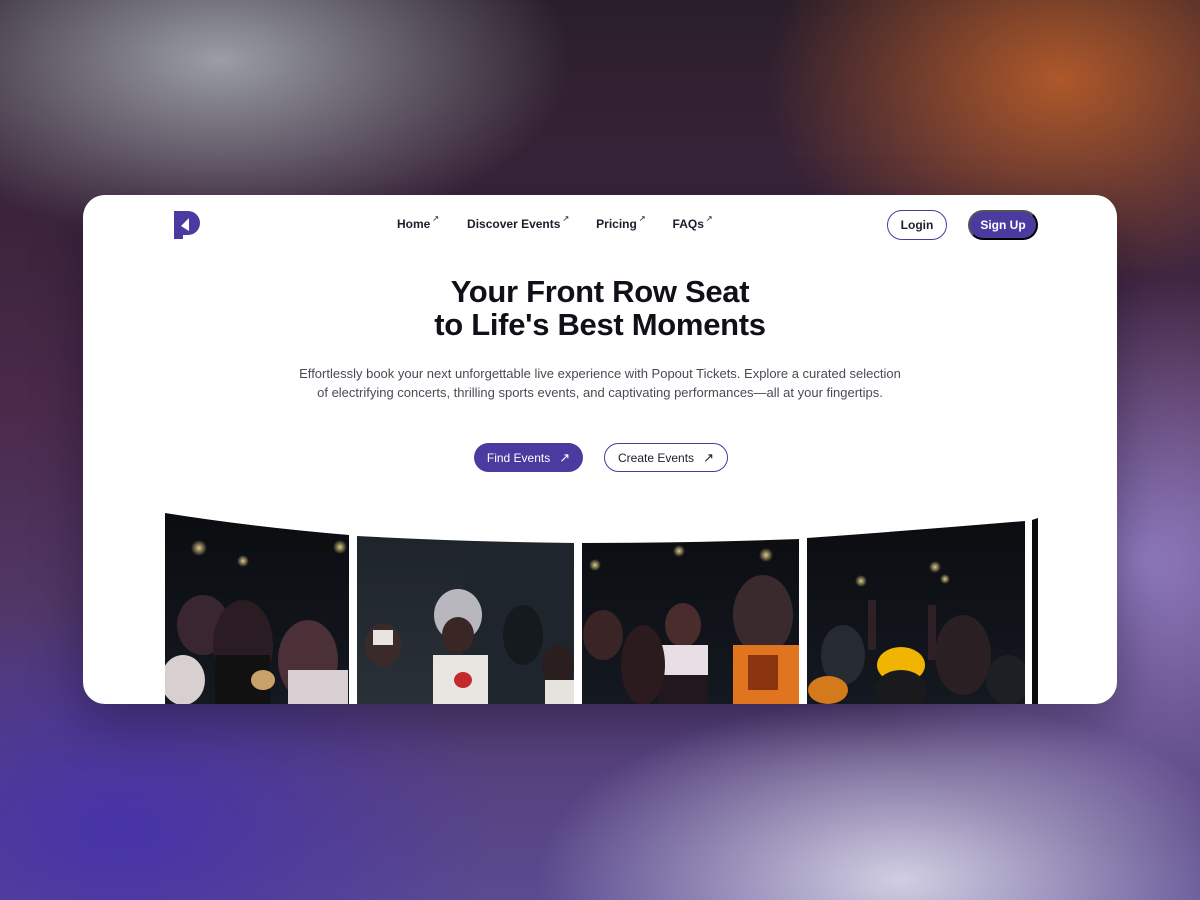 This screenshot has width=1200, height=900. I want to click on find-events-button: Find Events ↗, so click(528, 457).